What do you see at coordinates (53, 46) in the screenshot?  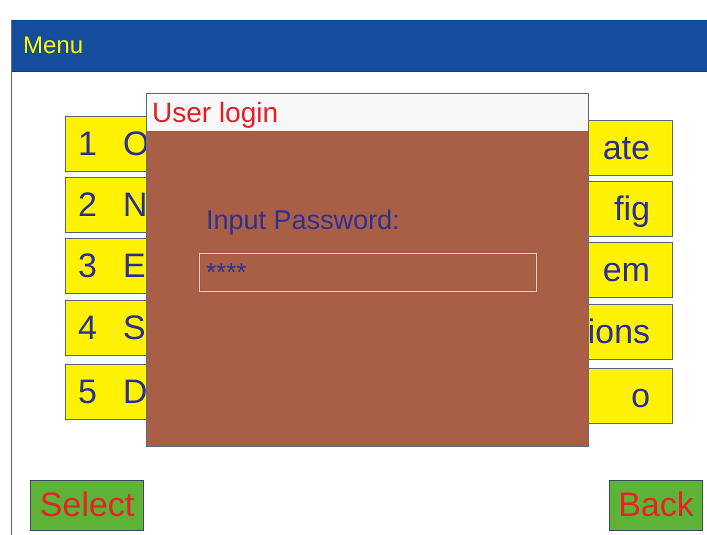 I see `menu-title: Menu` at bounding box center [53, 46].